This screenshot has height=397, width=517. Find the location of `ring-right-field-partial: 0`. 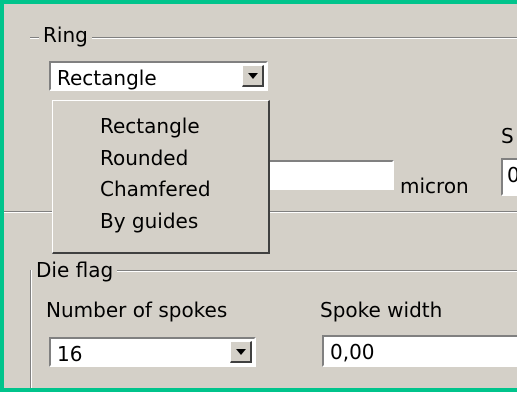

ring-right-field-partial: 0 is located at coordinates (509, 177).